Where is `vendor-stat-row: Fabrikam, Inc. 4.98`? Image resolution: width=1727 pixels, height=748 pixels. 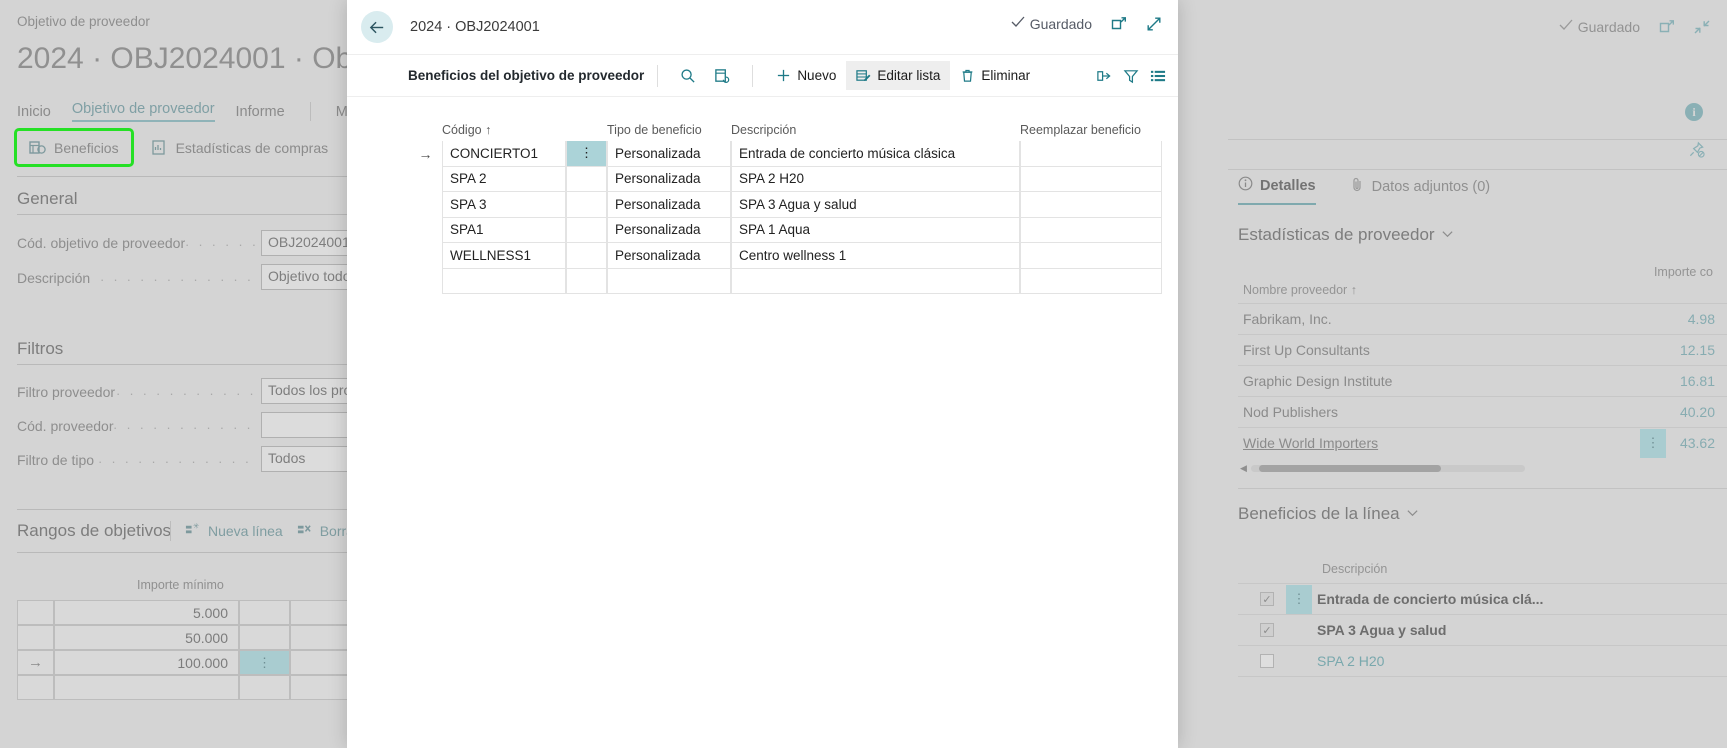 vendor-stat-row: Fabrikam, Inc. 4.98 is located at coordinates (1482, 318).